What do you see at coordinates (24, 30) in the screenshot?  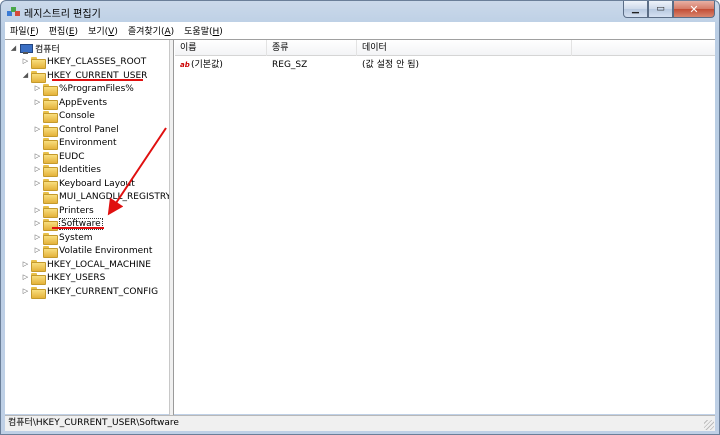 I see `menu-file: 파일(F)` at bounding box center [24, 30].